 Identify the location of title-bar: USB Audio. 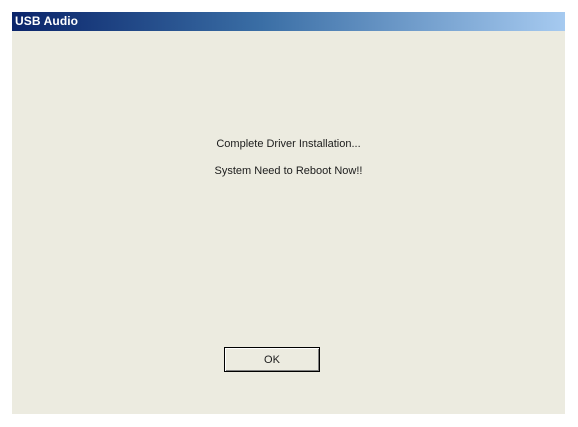
(288, 21).